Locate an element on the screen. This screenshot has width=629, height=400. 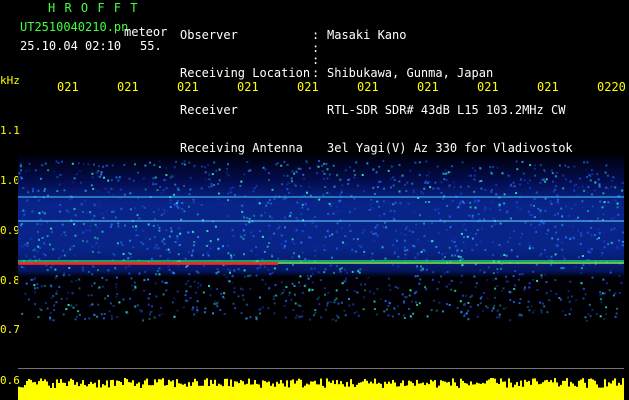
app-title: H R O F F T is located at coordinates (93, 8).